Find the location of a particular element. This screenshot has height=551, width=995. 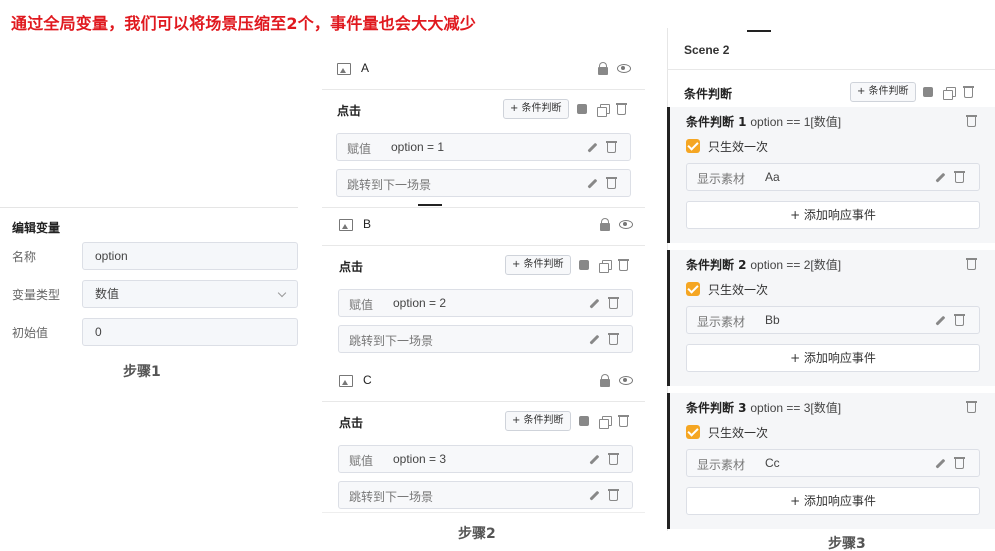

condition-expression: option == 2[数值] is located at coordinates (796, 265).